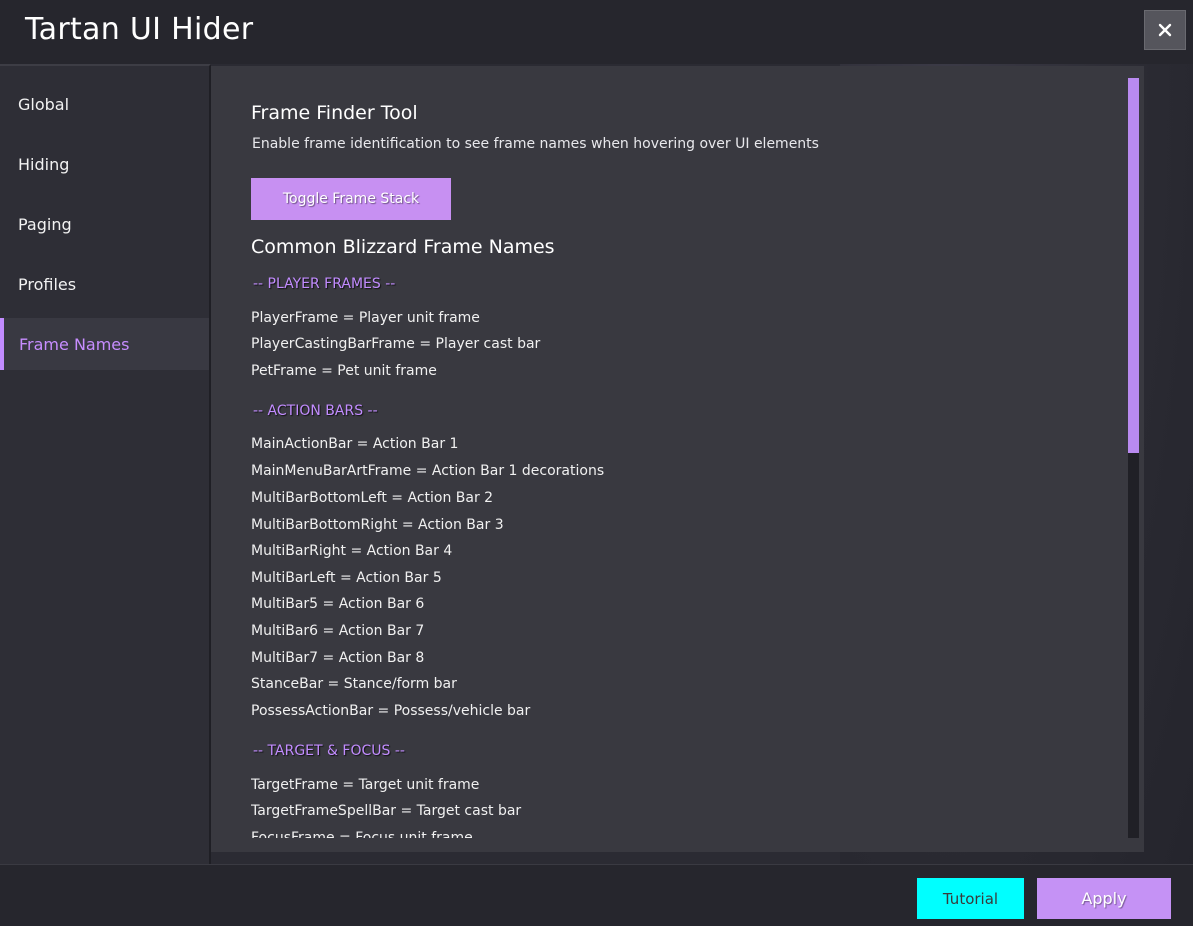  What do you see at coordinates (970, 898) in the screenshot?
I see `tutorial-button: Tutorial` at bounding box center [970, 898].